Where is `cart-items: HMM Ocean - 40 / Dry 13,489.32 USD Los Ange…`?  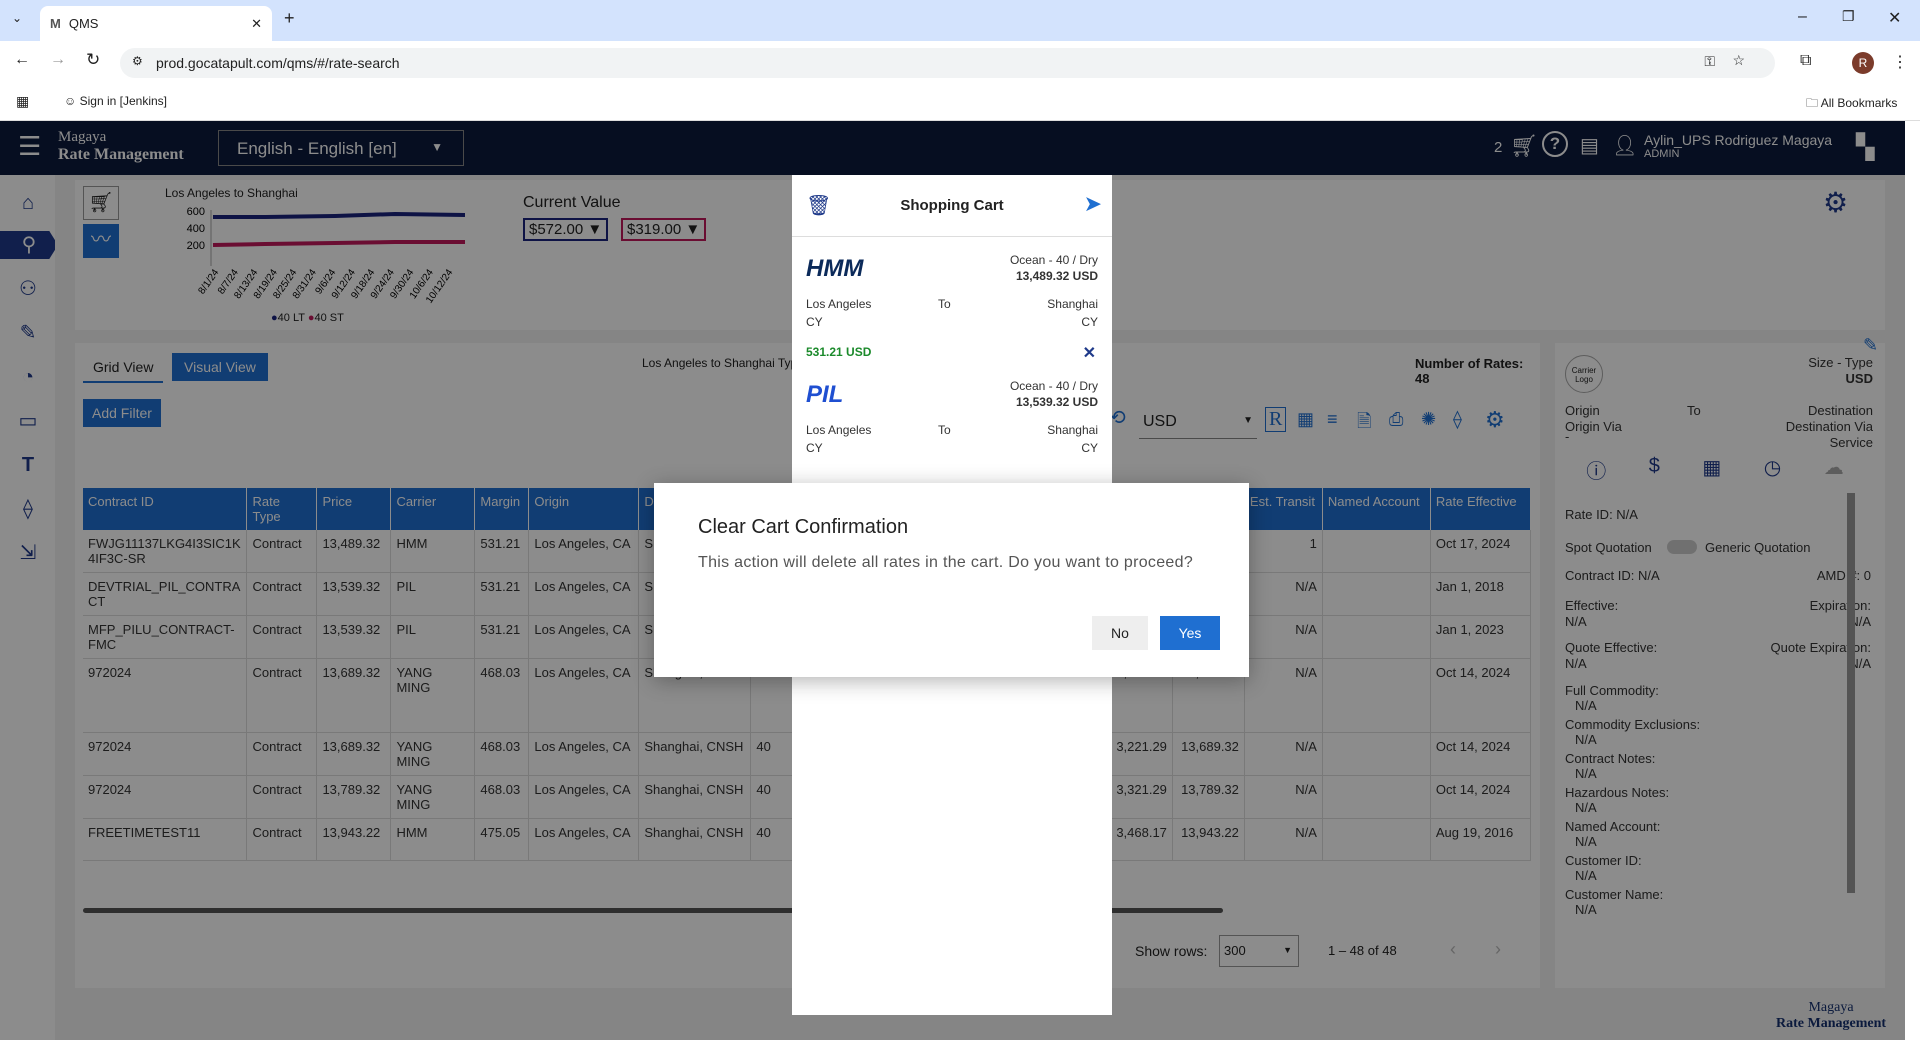 cart-items: HMM Ocean - 40 / Dry 13,489.32 USD Los Ange… is located at coordinates (952, 354).